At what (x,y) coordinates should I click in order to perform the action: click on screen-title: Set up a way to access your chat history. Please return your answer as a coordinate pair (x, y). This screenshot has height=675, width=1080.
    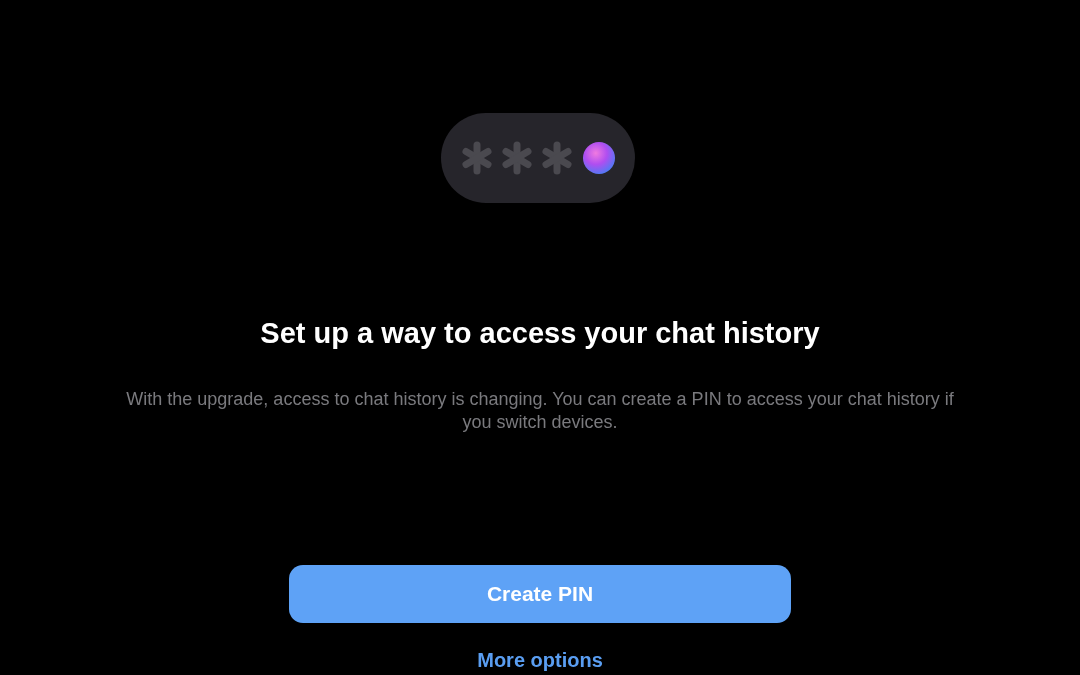
    Looking at the image, I should click on (540, 333).